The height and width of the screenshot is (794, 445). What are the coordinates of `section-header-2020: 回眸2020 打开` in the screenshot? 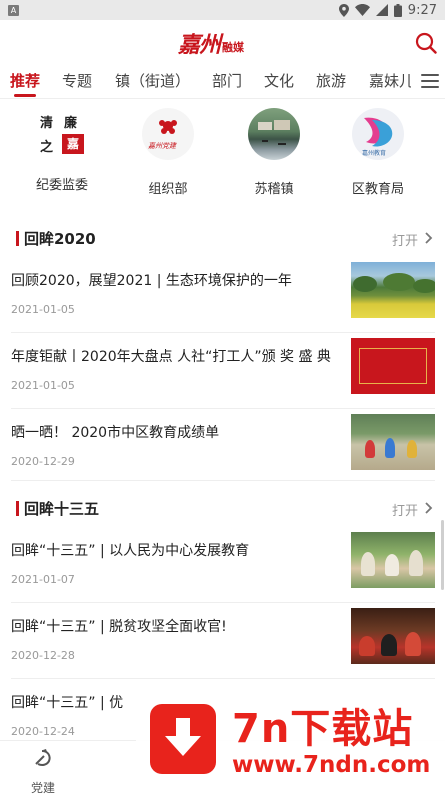 It's located at (222, 239).